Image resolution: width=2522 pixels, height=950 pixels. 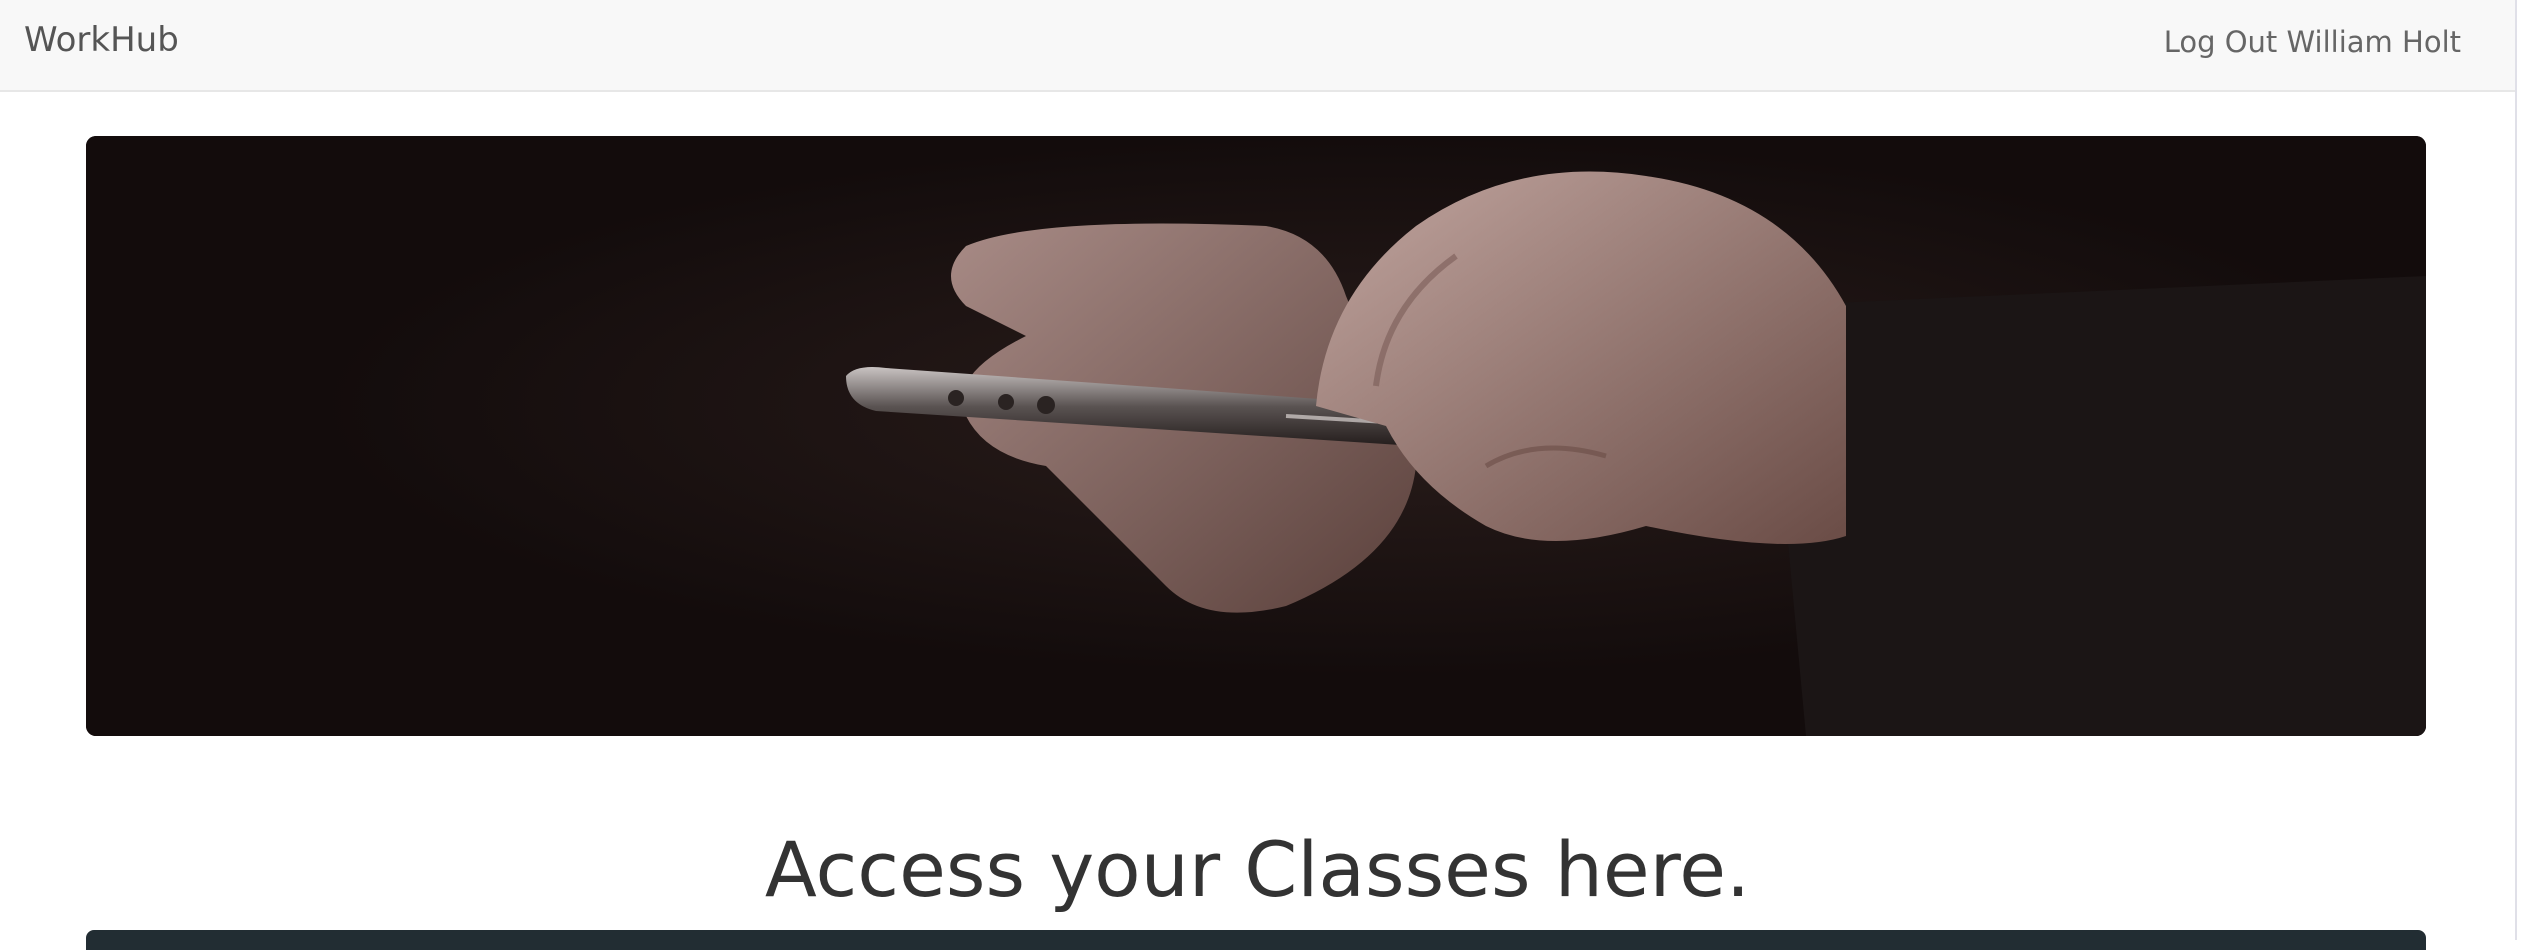 What do you see at coordinates (2221, 42) in the screenshot?
I see `logout-link: Log Out` at bounding box center [2221, 42].